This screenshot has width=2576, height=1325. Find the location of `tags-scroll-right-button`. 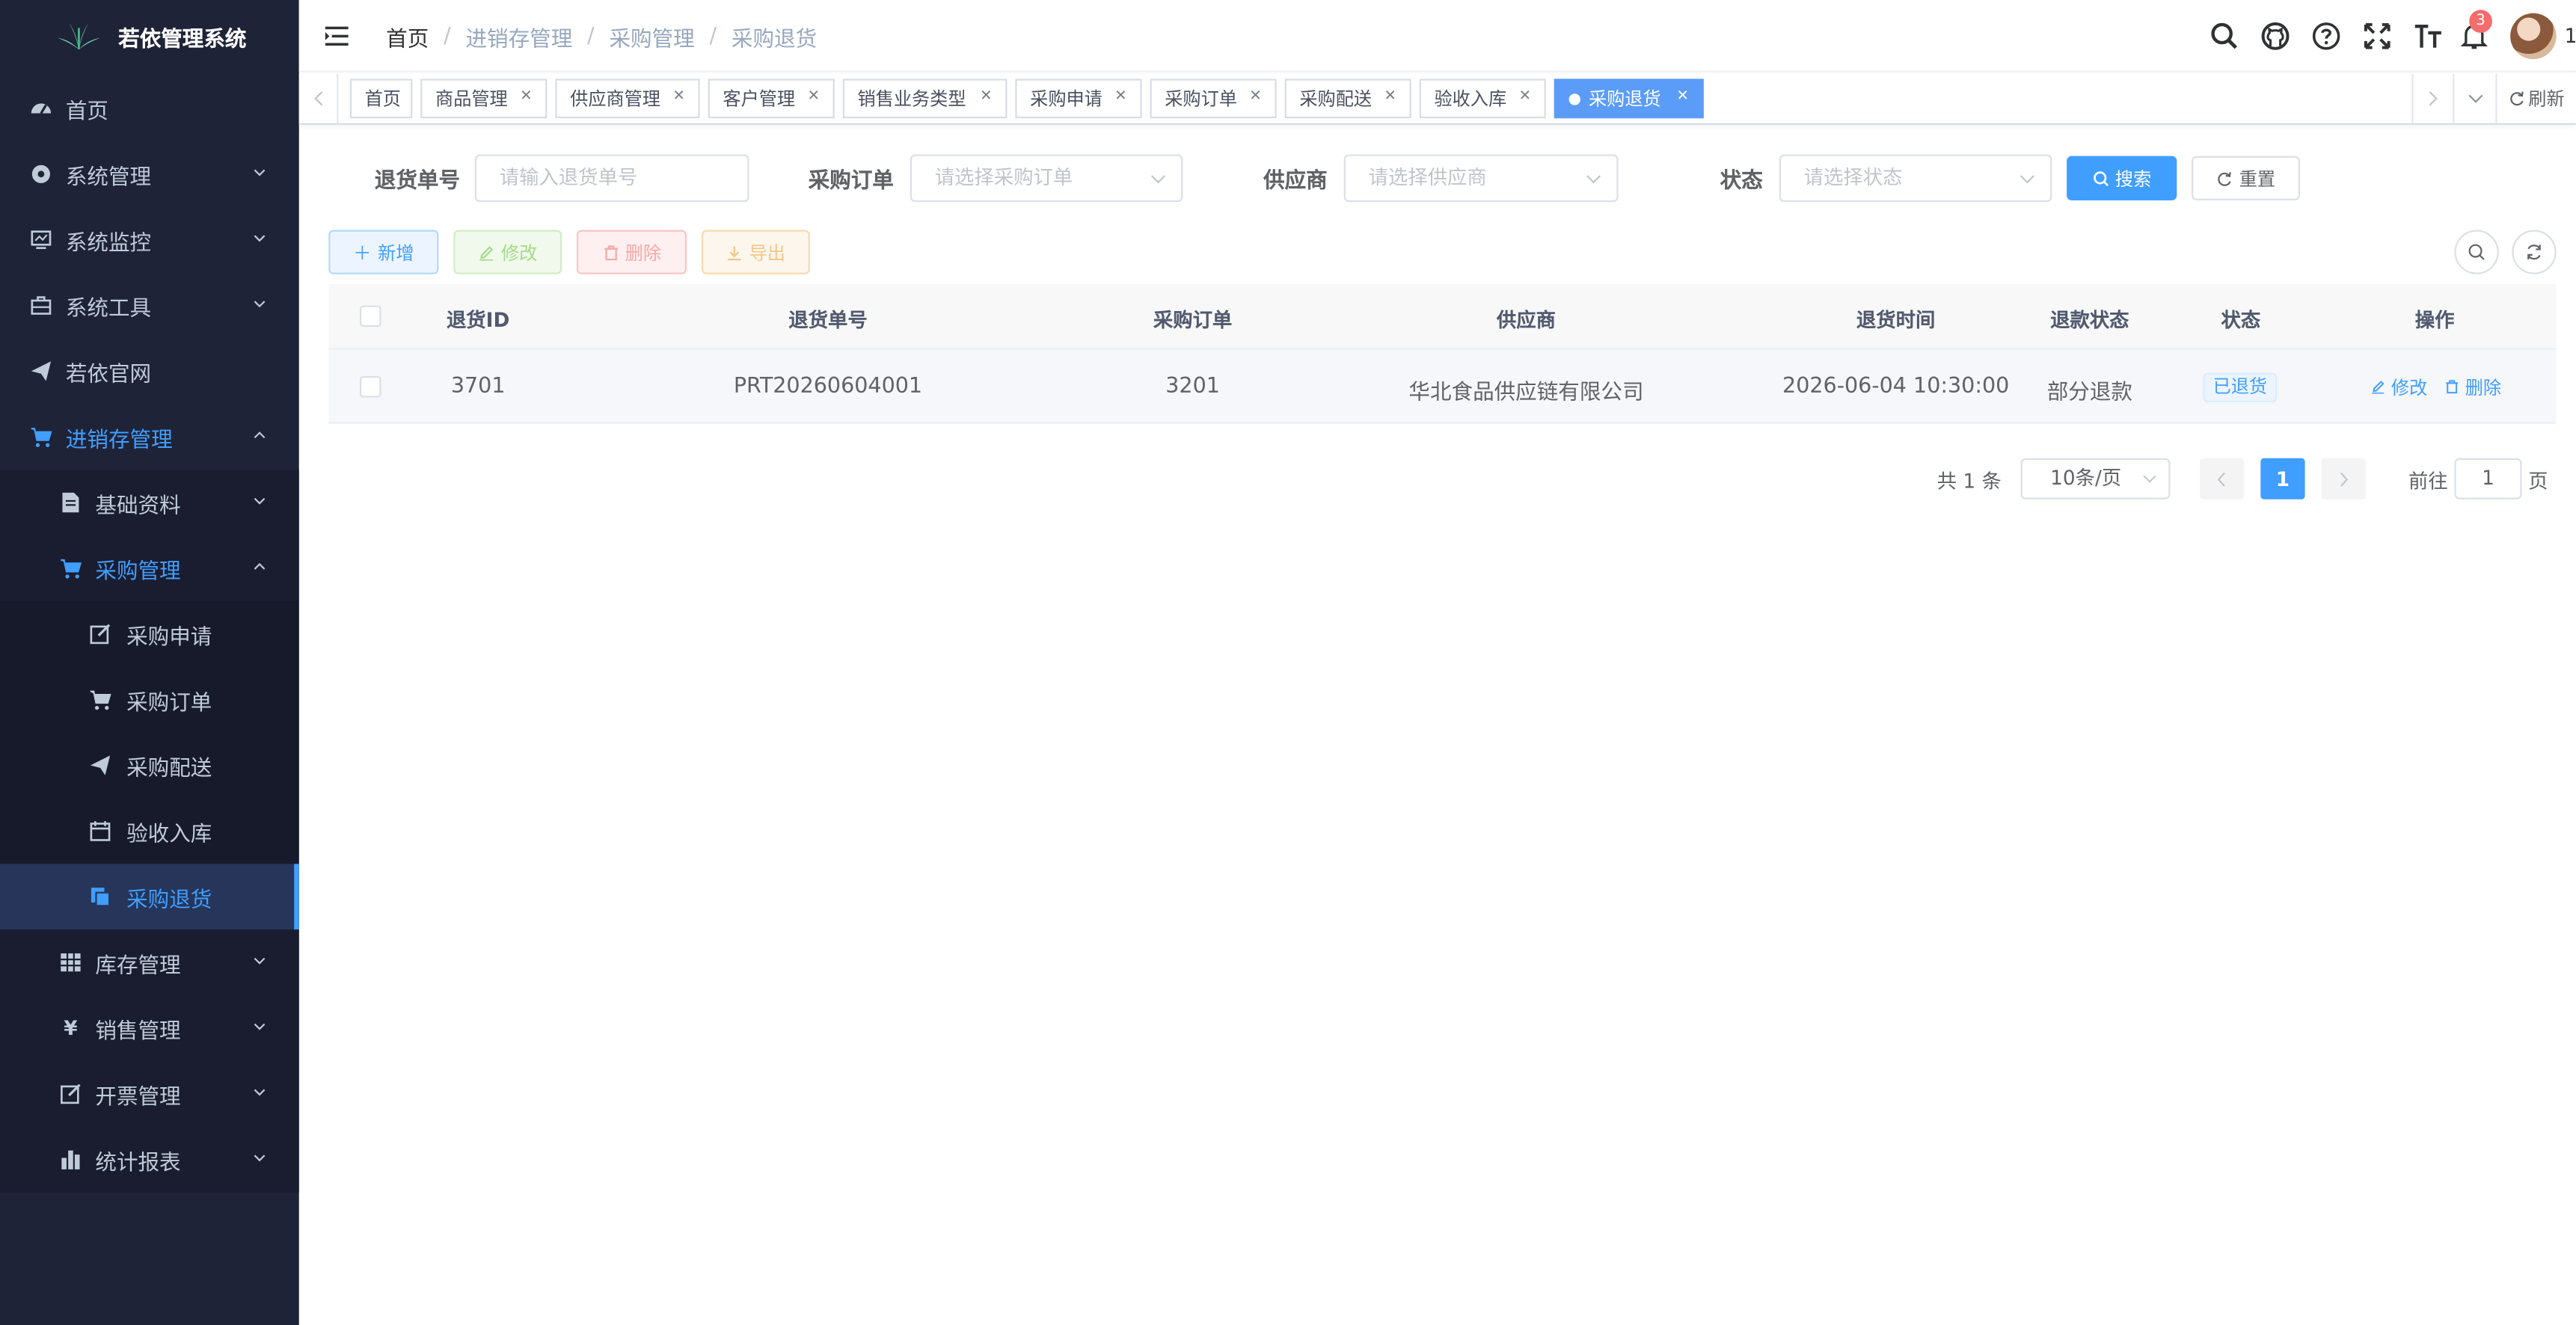

tags-scroll-right-button is located at coordinates (2432, 98).